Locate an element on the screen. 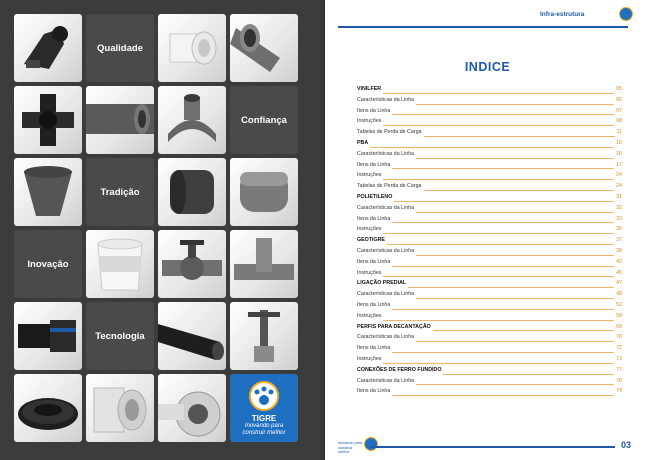 Image resolution: width=650 pixels, height=460 pixels. toc-entry-row: Características da Linha 32 is located at coordinates (489, 208).